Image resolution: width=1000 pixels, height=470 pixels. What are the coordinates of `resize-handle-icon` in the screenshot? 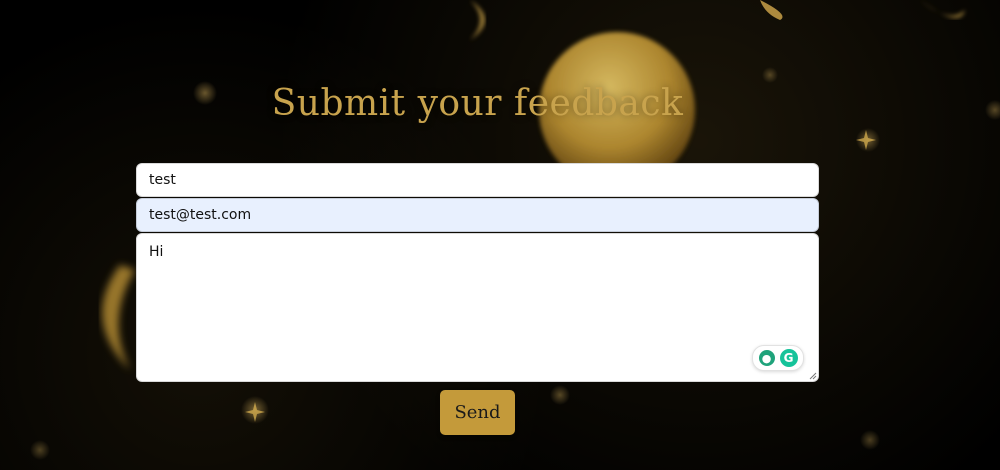 It's located at (812, 375).